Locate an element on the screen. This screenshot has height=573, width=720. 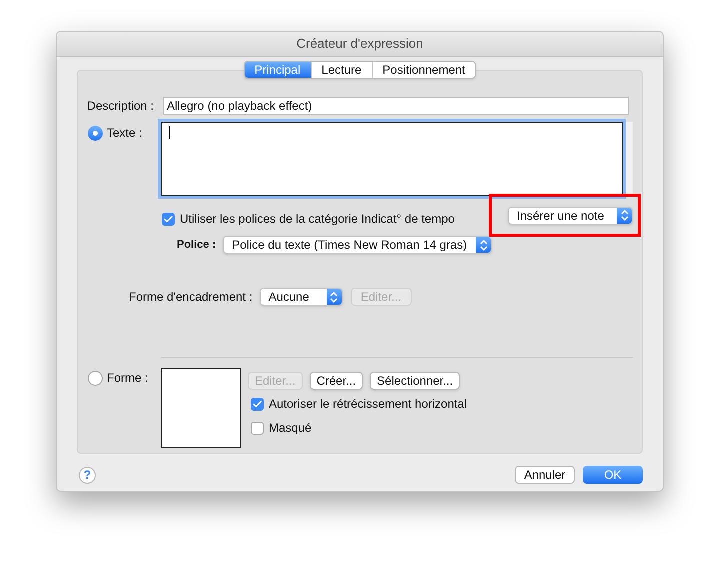
field-label: Description : is located at coordinates (120, 106).